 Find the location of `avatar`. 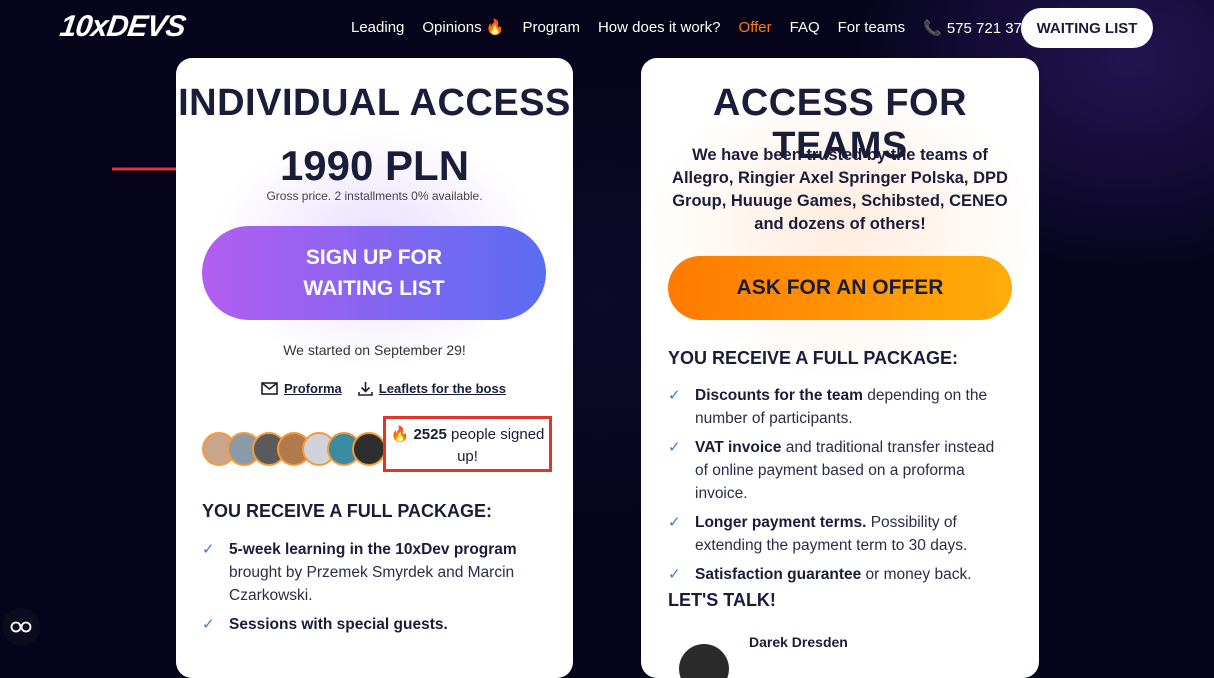

avatar is located at coordinates (369, 449).